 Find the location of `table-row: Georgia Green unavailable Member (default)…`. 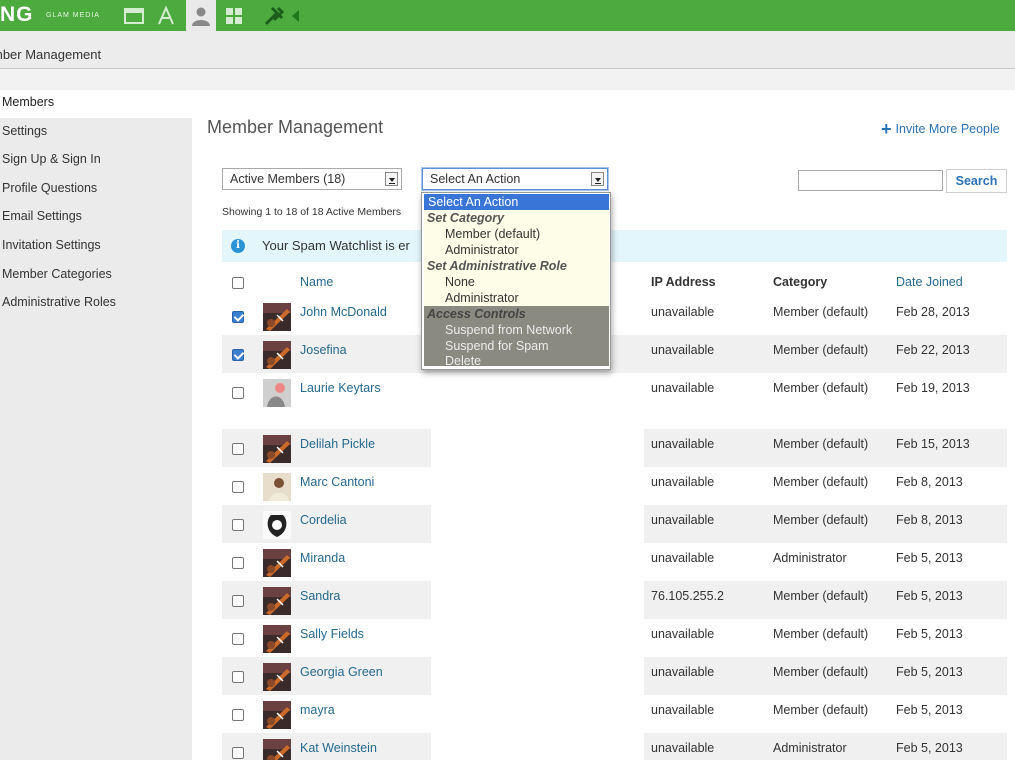

table-row: Georgia Green unavailable Member (default)… is located at coordinates (614, 676).